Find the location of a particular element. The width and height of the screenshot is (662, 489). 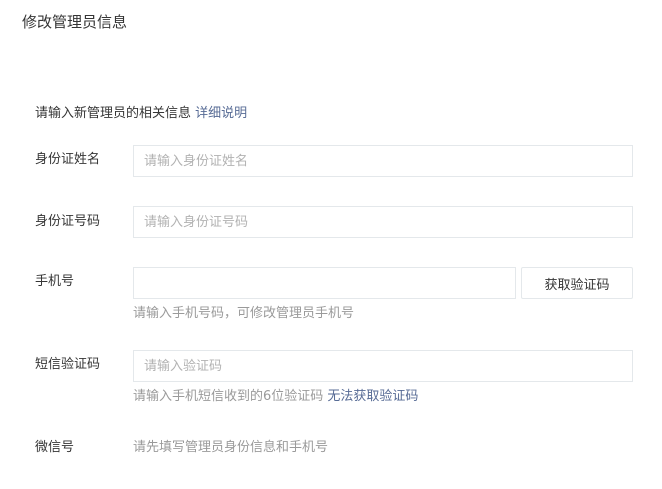

sms-code-input is located at coordinates (383, 366).